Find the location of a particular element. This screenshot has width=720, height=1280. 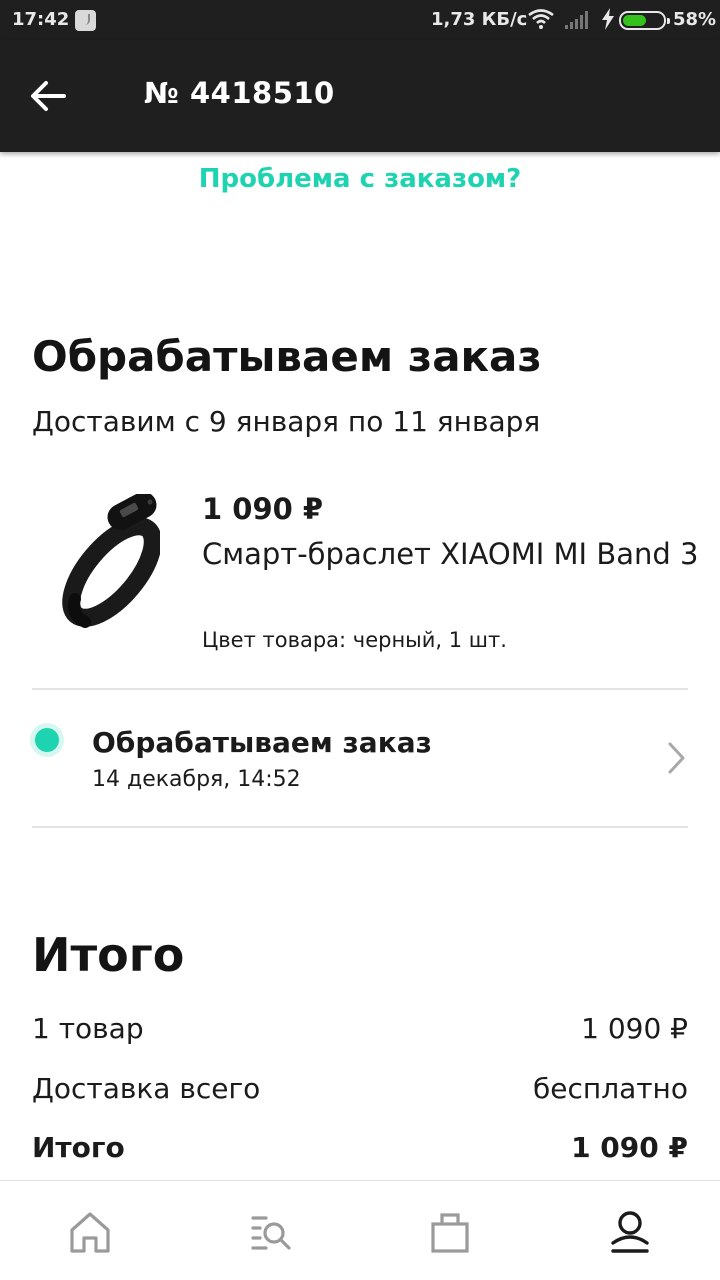

chevron-right-icon is located at coordinates (676, 758).